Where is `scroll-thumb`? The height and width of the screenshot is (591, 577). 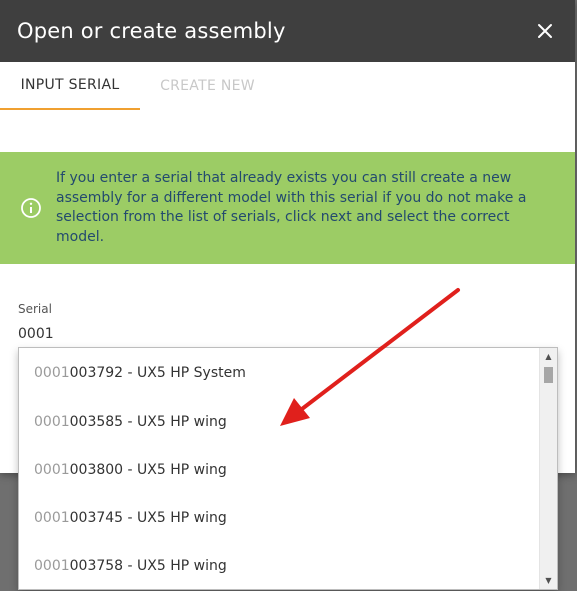 scroll-thumb is located at coordinates (548, 375).